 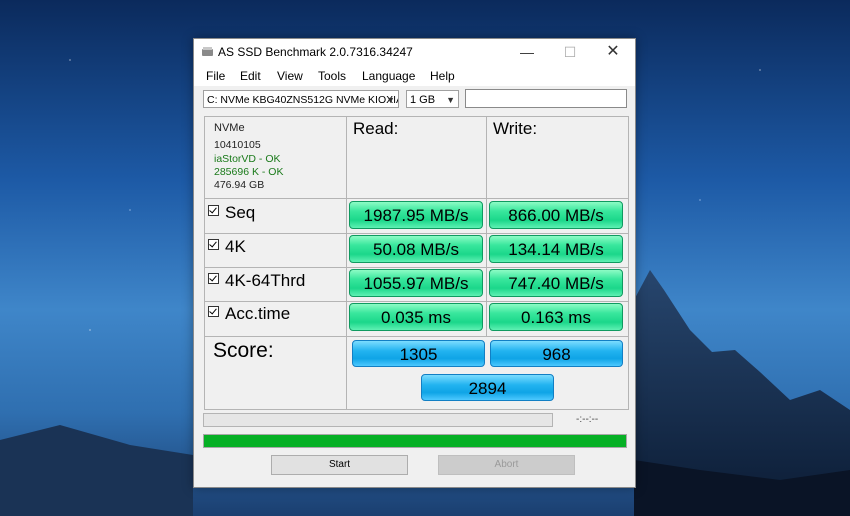 I want to click on overall-progress-fill, so click(x=415, y=441).